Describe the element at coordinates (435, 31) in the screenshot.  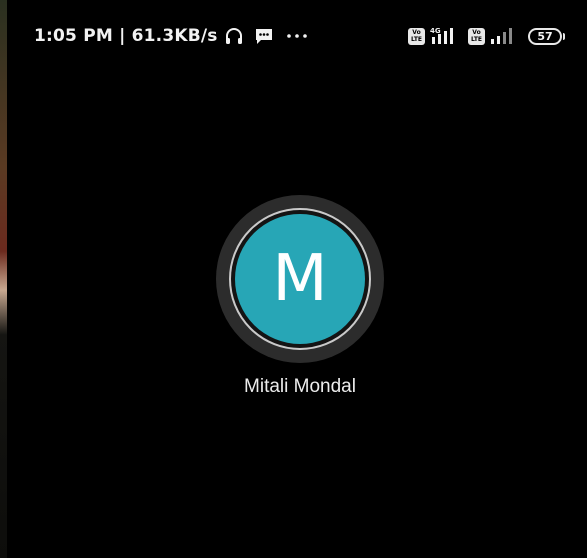
I see `network-type-label: 4G` at that location.